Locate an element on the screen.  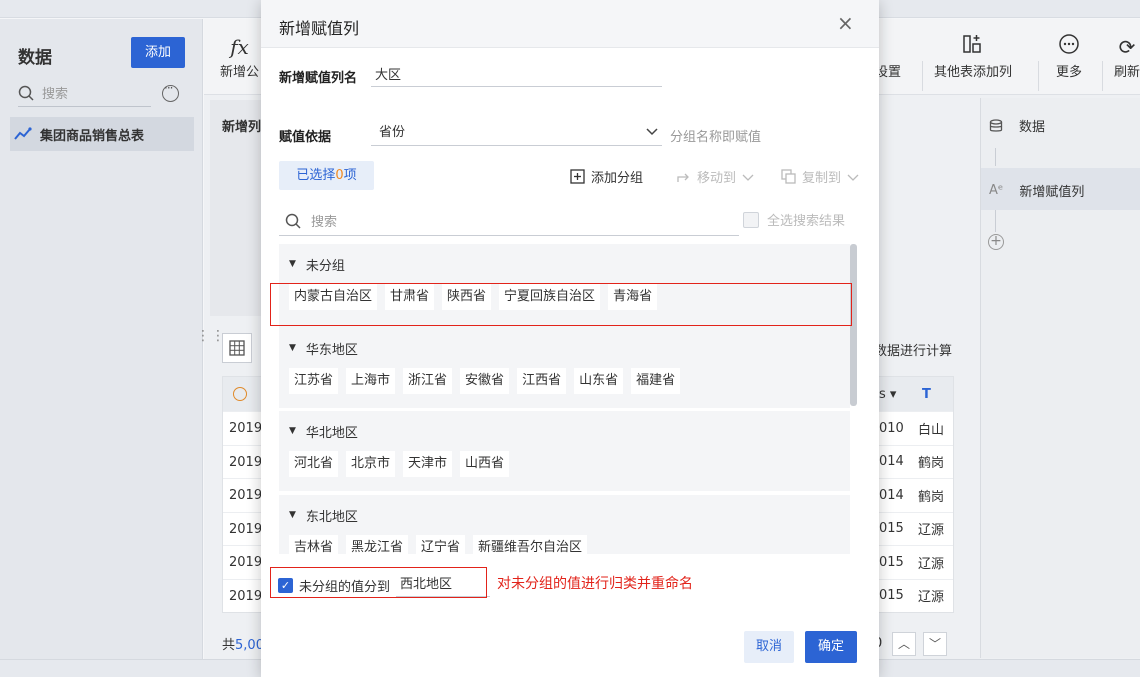
province-chip: 山西省 is located at coordinates (485, 464).